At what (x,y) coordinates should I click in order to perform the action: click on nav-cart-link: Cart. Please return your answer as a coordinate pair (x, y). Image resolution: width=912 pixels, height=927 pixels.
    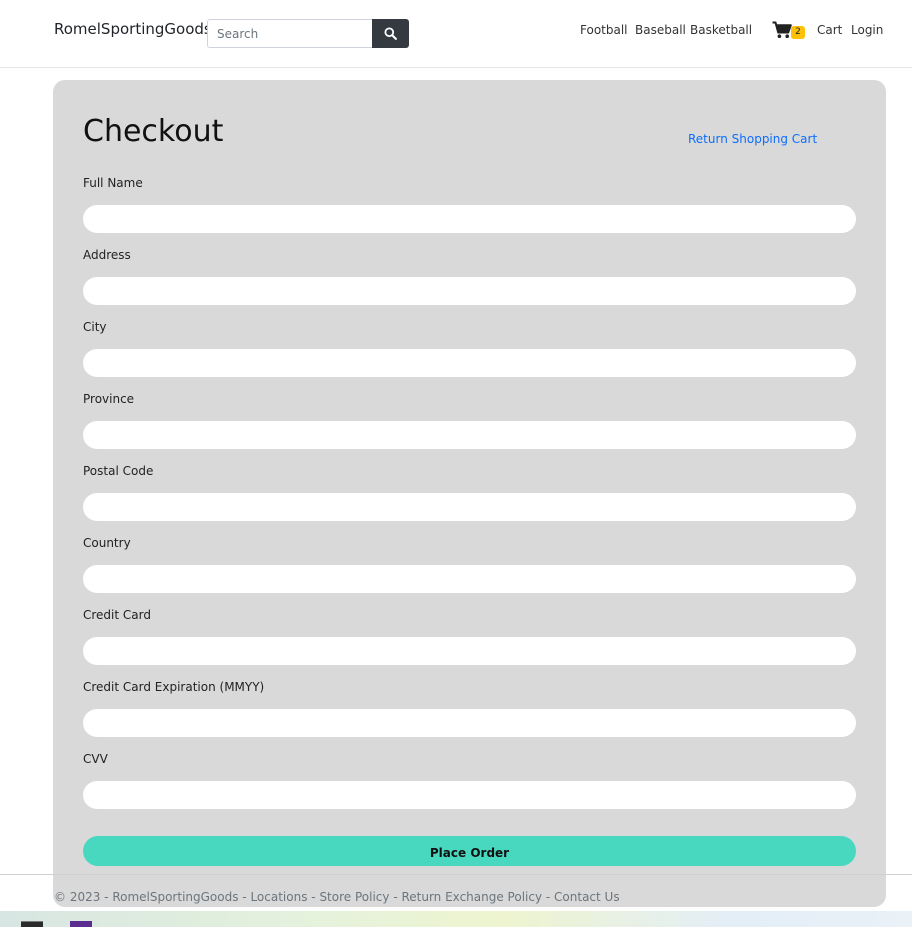
    Looking at the image, I should click on (829, 30).